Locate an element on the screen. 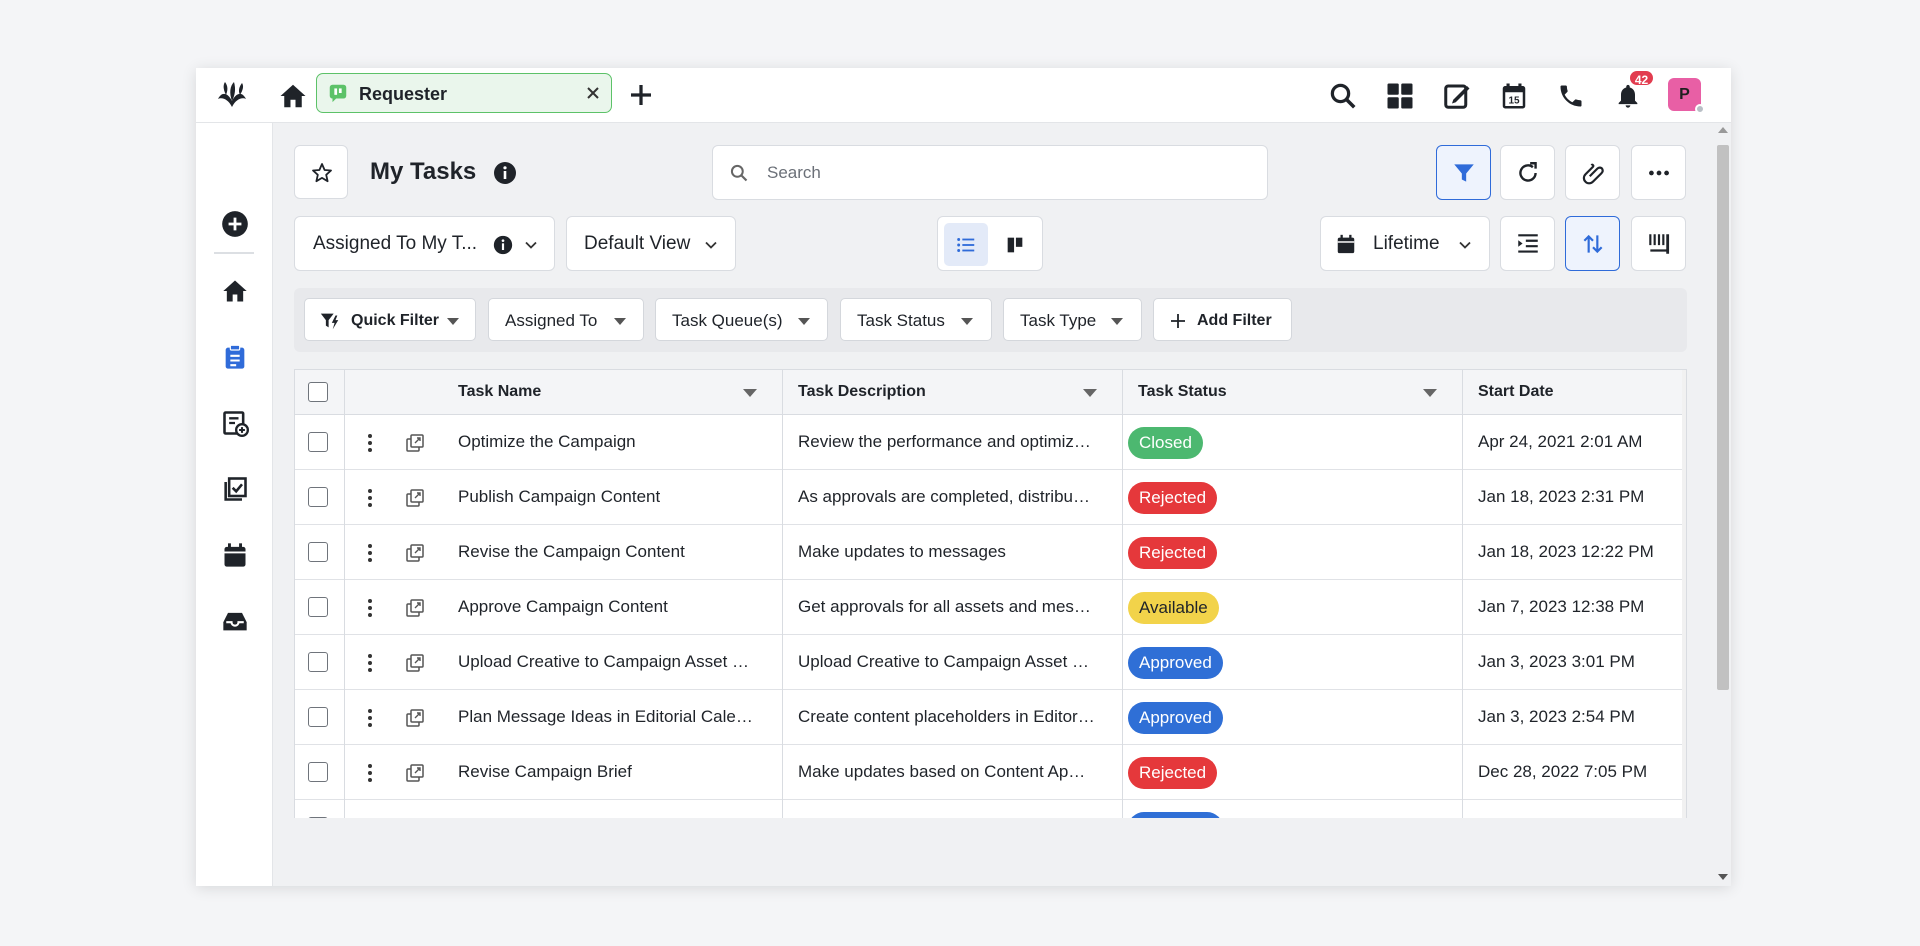  calendar-button: 15 is located at coordinates (1514, 96).